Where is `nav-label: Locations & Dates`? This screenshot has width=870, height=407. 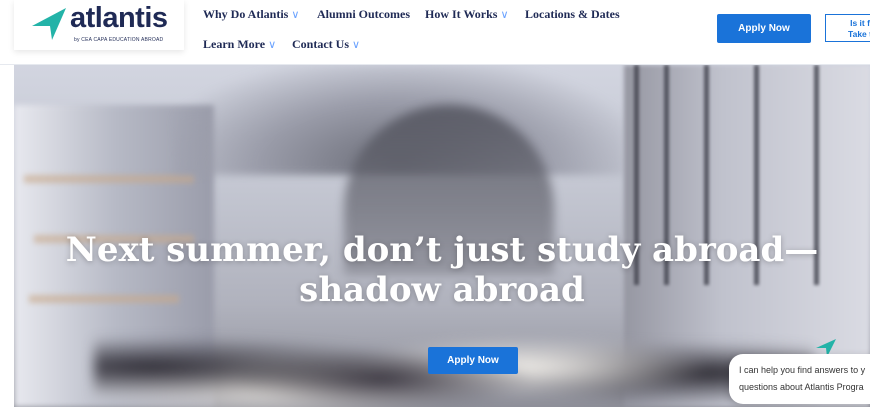 nav-label: Locations & Dates is located at coordinates (572, 14).